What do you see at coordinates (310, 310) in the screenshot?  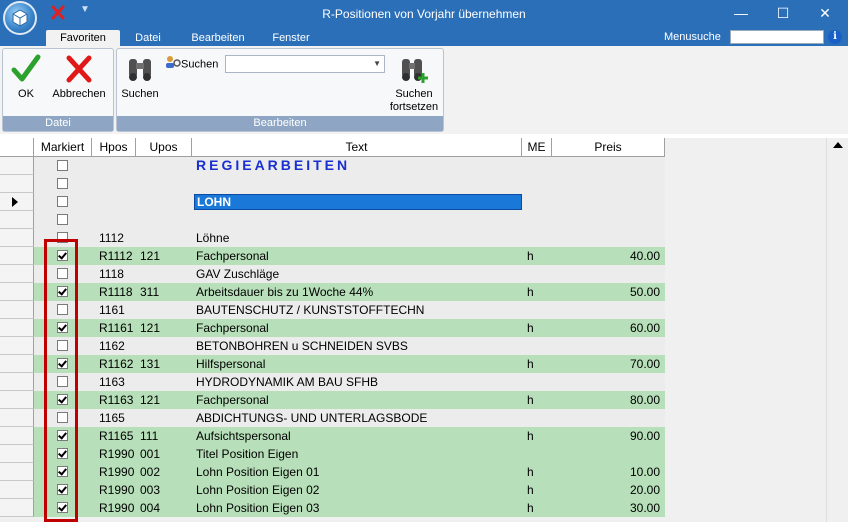 I see `cell-text: BAUTENSCHUTZ / KUNSTSTOFFTECHN` at bounding box center [310, 310].